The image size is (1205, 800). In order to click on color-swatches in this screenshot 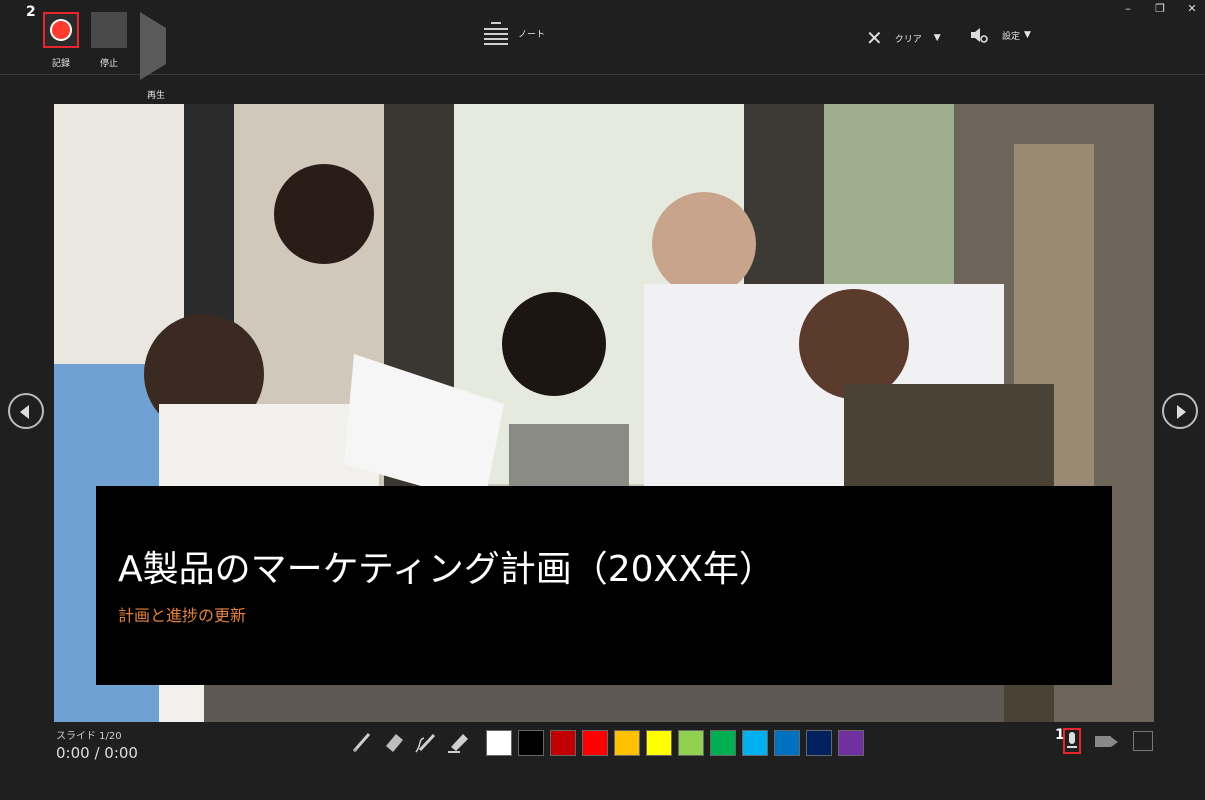, I will do `click(675, 743)`.